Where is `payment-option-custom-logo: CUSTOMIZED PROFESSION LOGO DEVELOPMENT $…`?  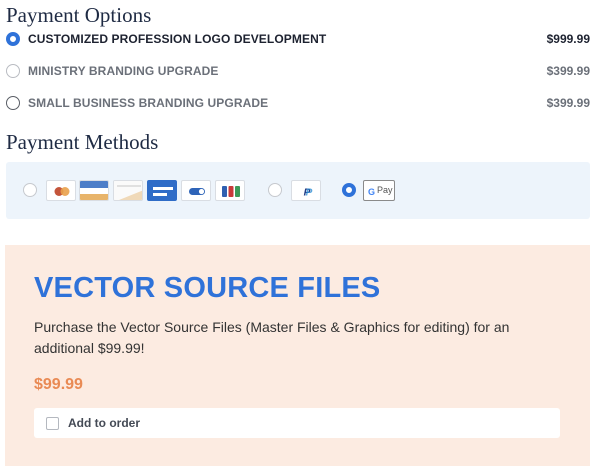
payment-option-custom-logo: CUSTOMIZED PROFESSION LOGO DEVELOPMENT $… is located at coordinates (298, 39).